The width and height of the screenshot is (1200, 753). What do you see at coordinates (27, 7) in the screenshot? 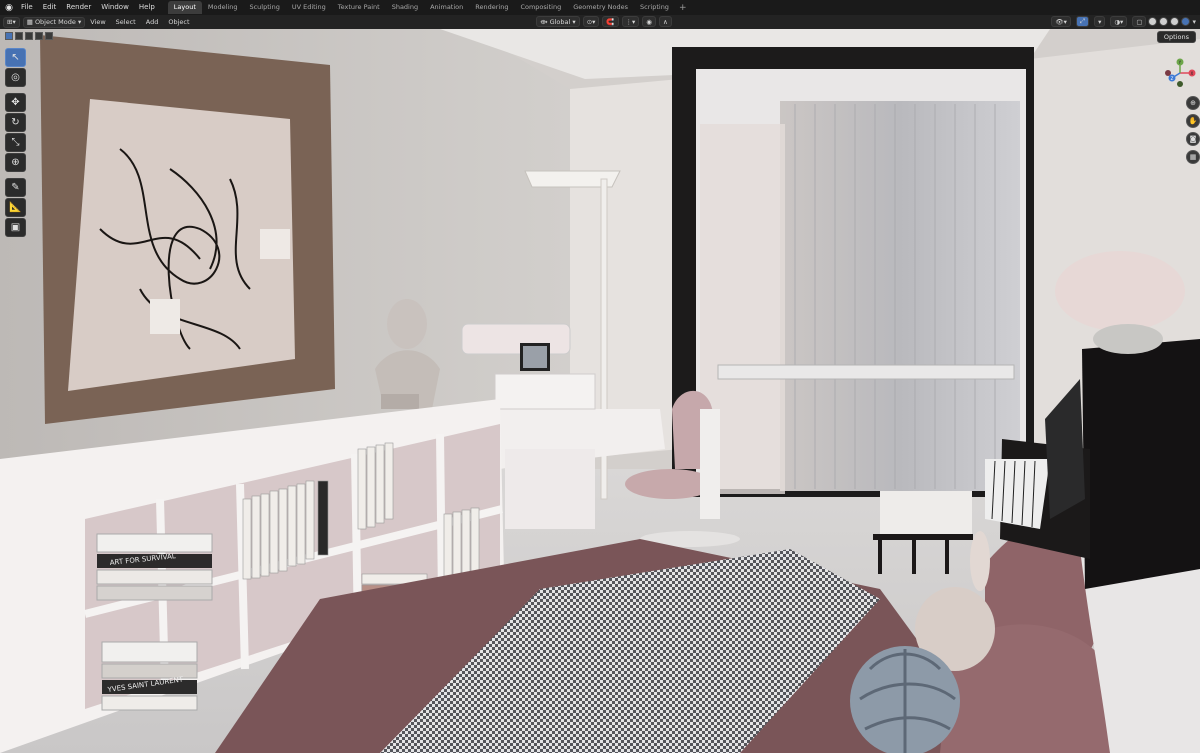
I see `menu-file: File` at bounding box center [27, 7].